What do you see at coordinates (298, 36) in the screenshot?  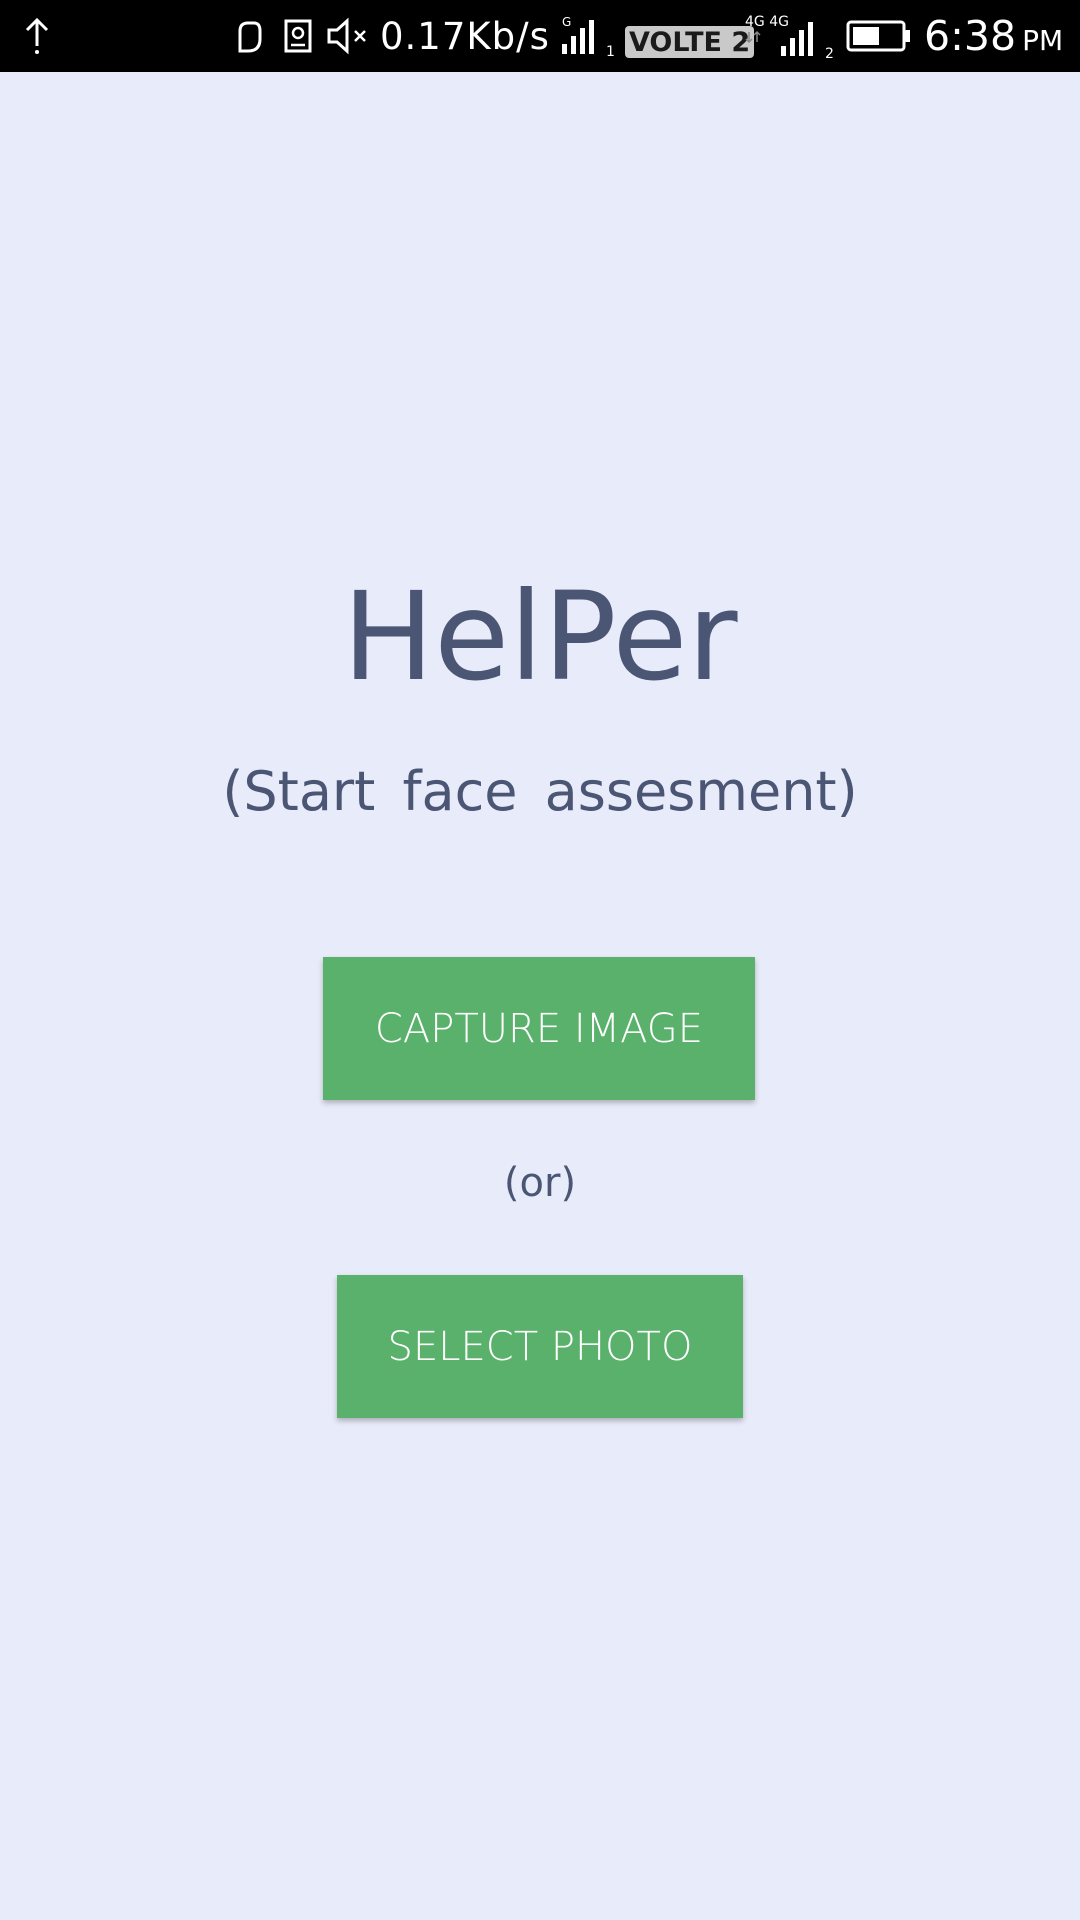 I see `photo-frame-icon` at bounding box center [298, 36].